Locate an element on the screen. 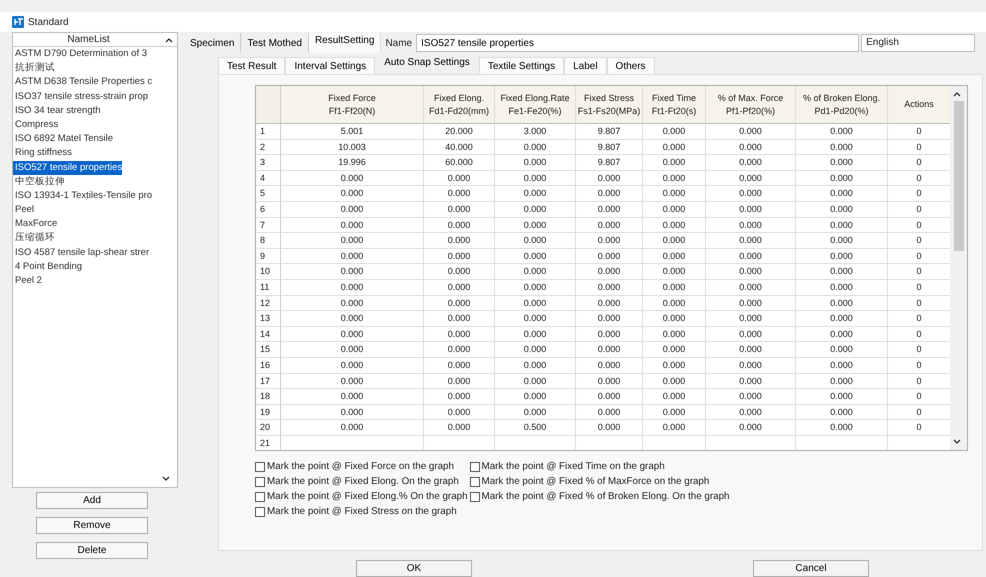 The image size is (986, 577). row-number: 1 is located at coordinates (268, 132).